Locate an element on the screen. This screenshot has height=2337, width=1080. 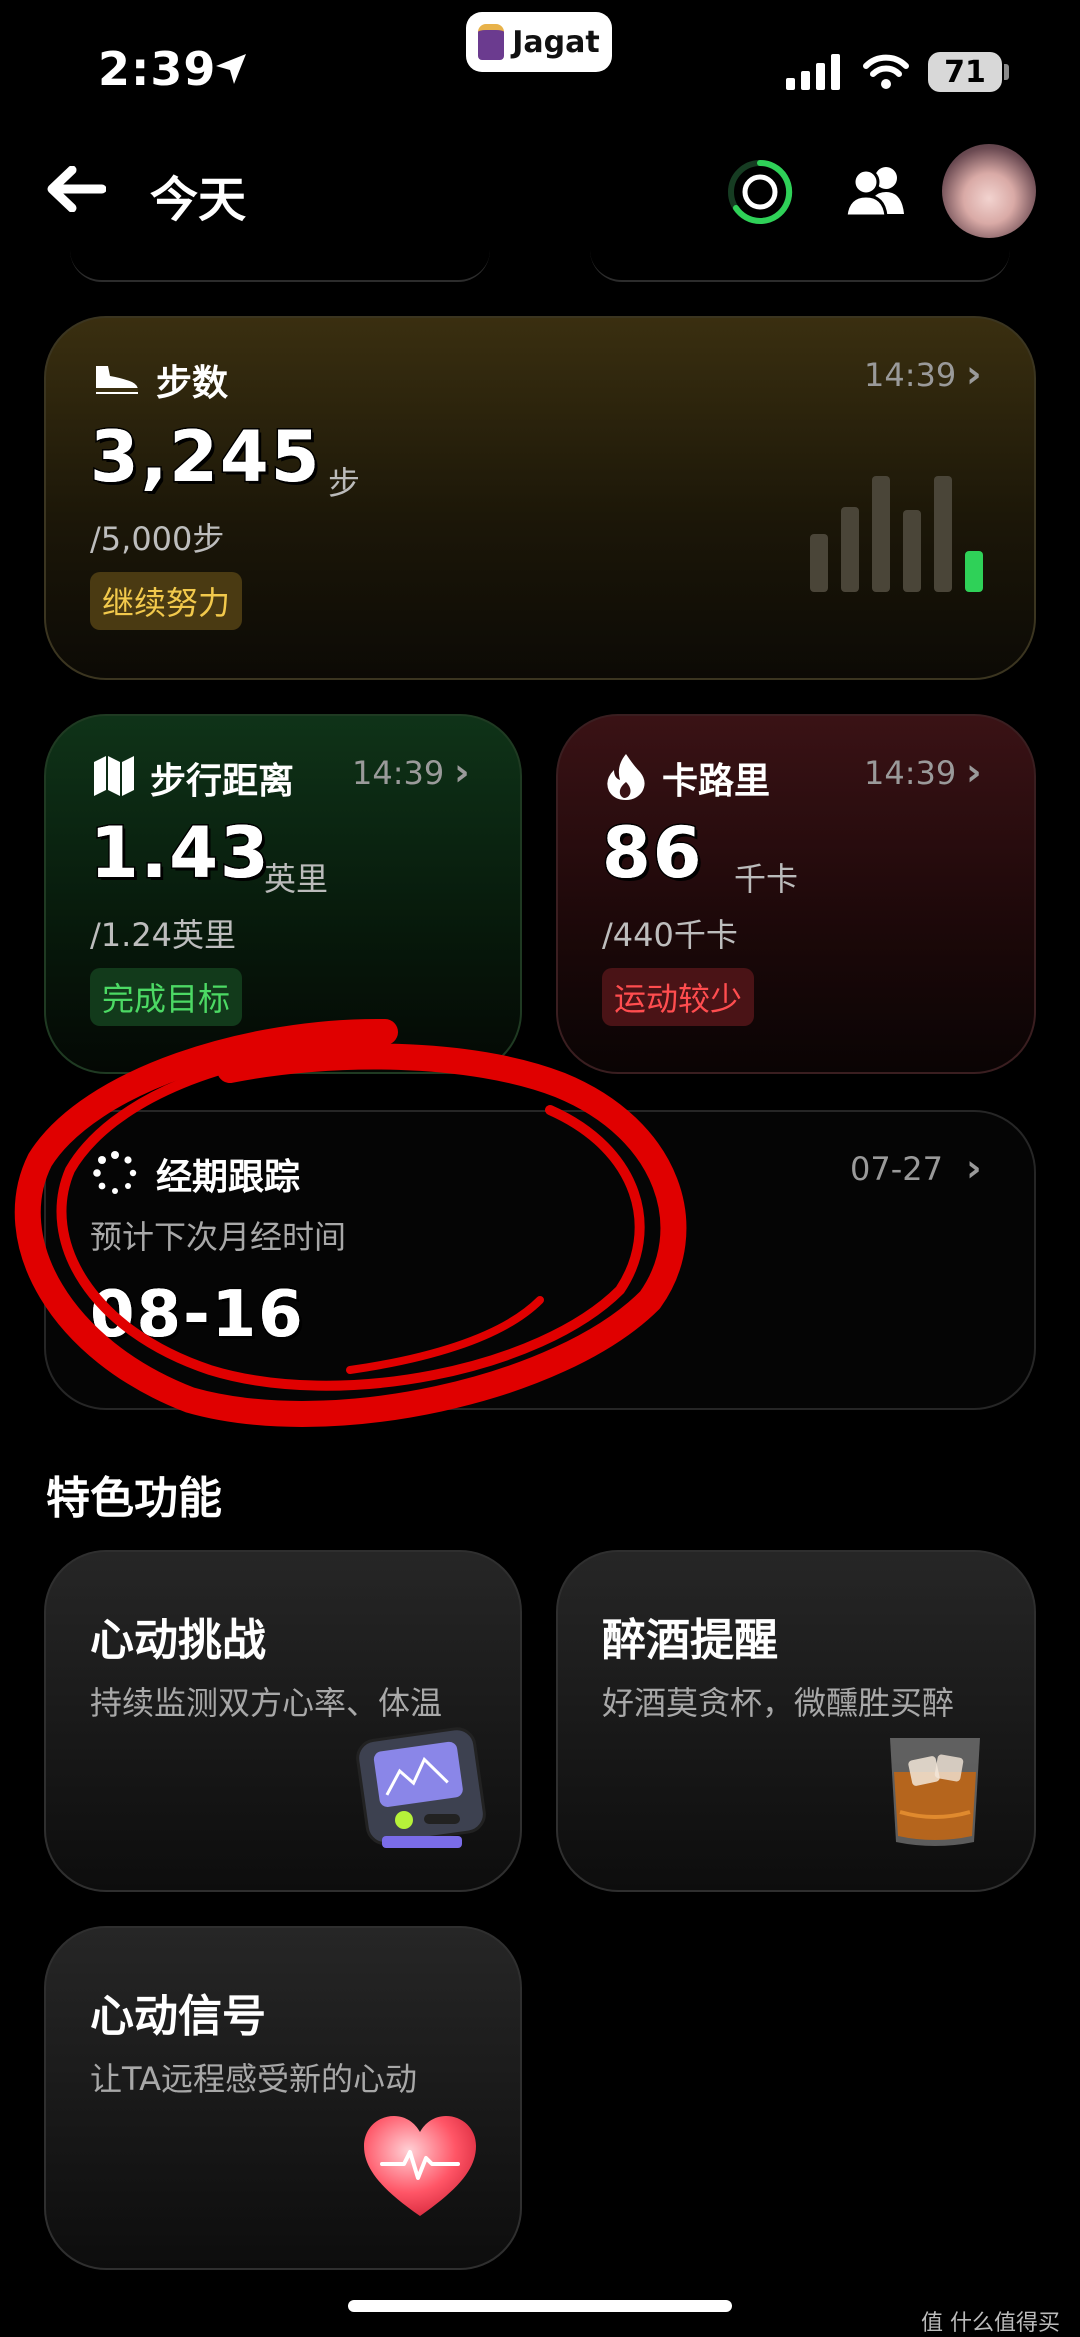
heart-pulse-icon is located at coordinates (420, 2166).